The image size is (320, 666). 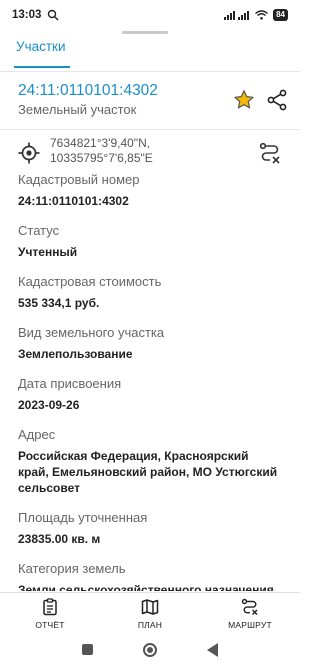 What do you see at coordinates (101, 158) in the screenshot?
I see `coordinate-lon: 10335795°7'6,85"E` at bounding box center [101, 158].